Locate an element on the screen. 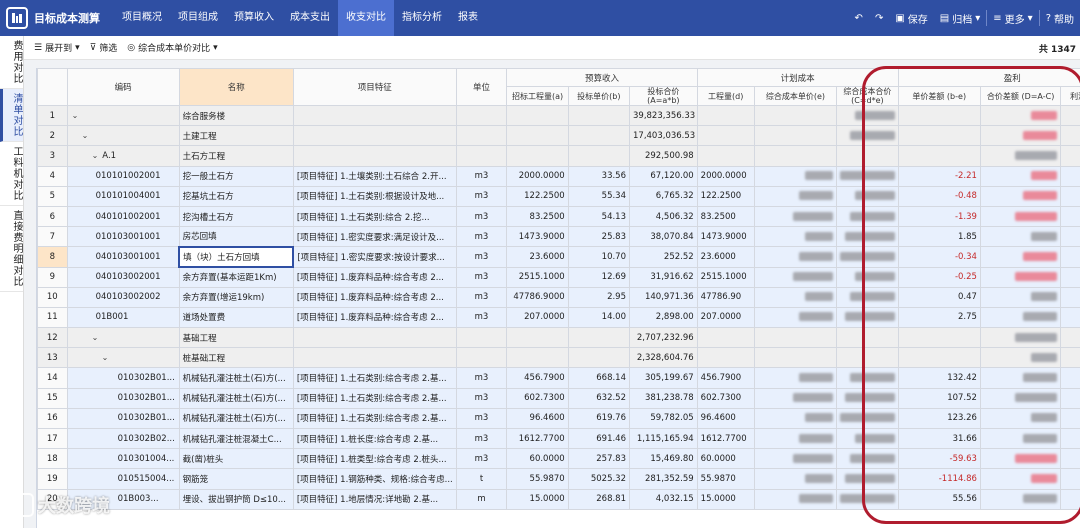 This screenshot has width=1080, height=528. code-cell: ⌄ is located at coordinates (123, 338).